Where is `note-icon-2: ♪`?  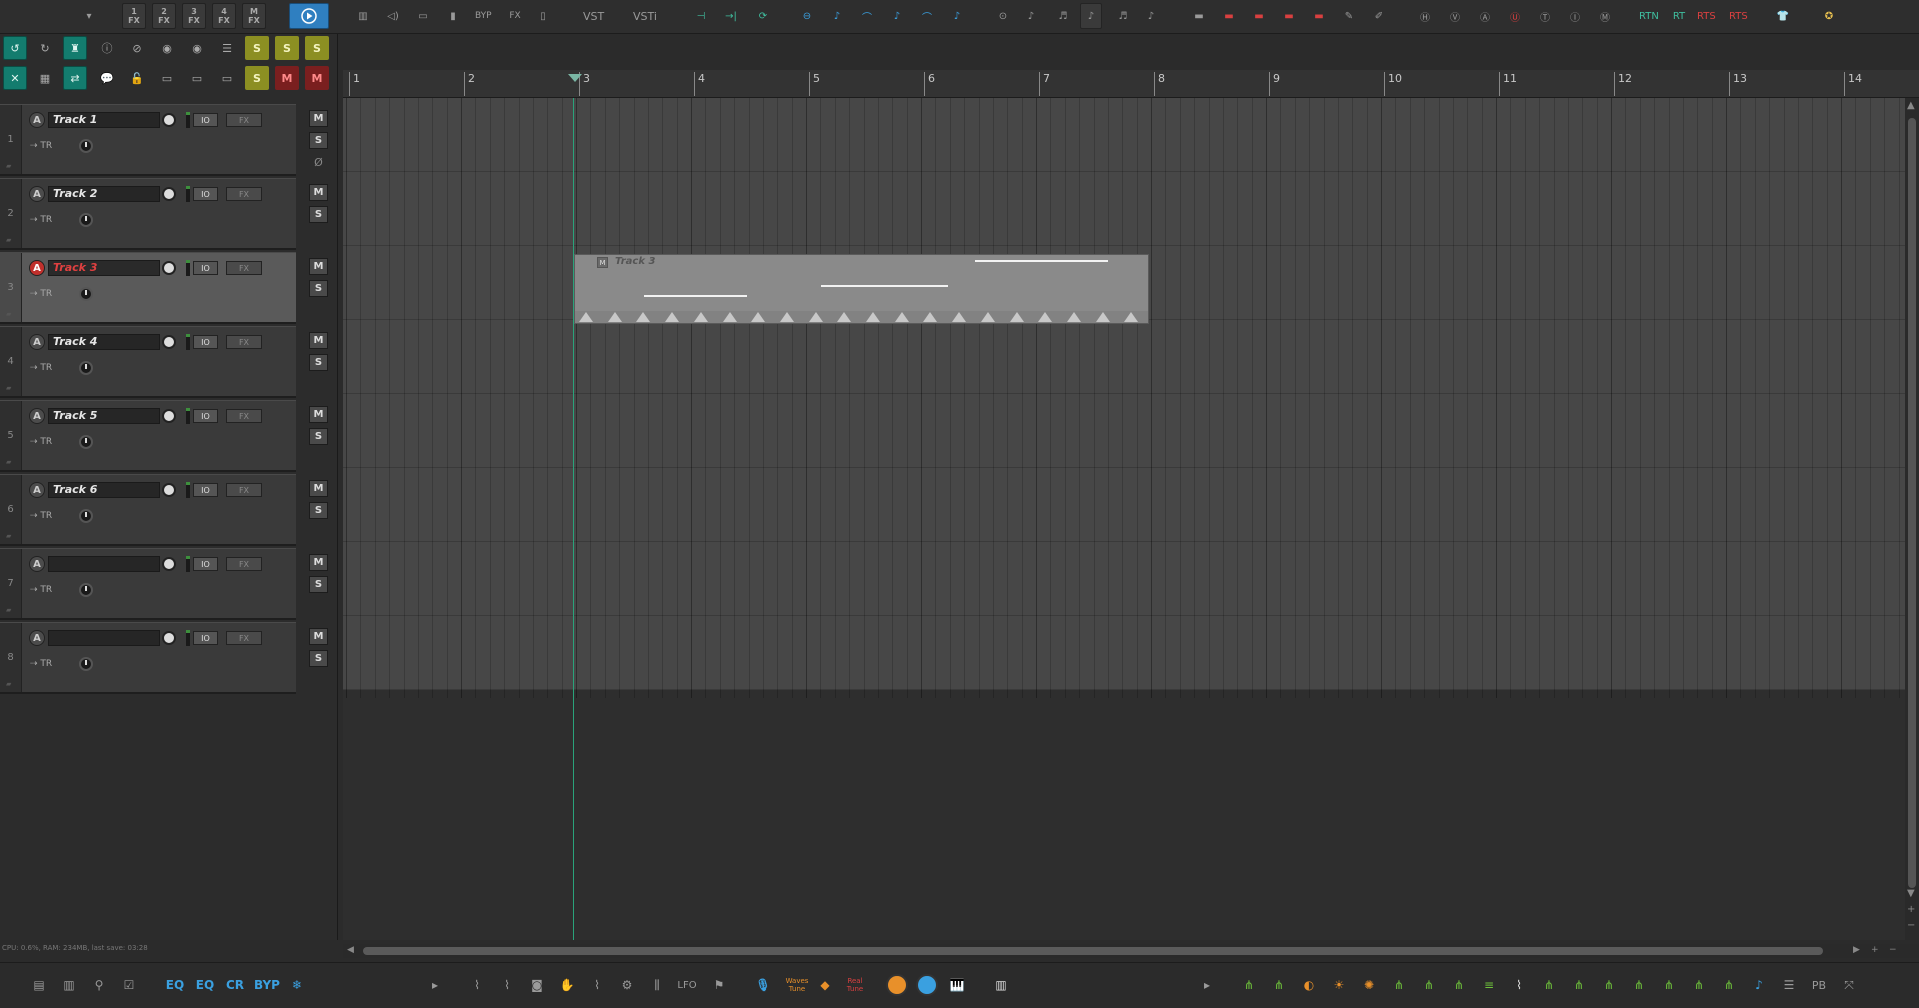
note-icon-2: ♪ is located at coordinates (897, 16).